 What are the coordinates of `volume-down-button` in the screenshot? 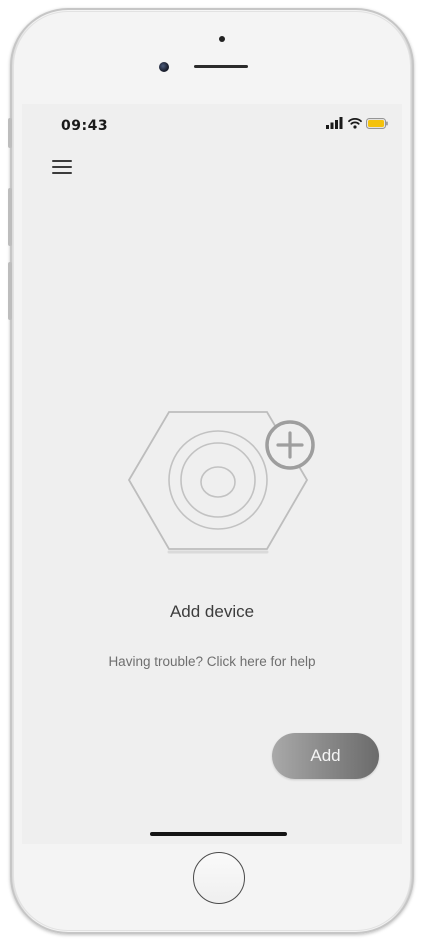 It's located at (10, 291).